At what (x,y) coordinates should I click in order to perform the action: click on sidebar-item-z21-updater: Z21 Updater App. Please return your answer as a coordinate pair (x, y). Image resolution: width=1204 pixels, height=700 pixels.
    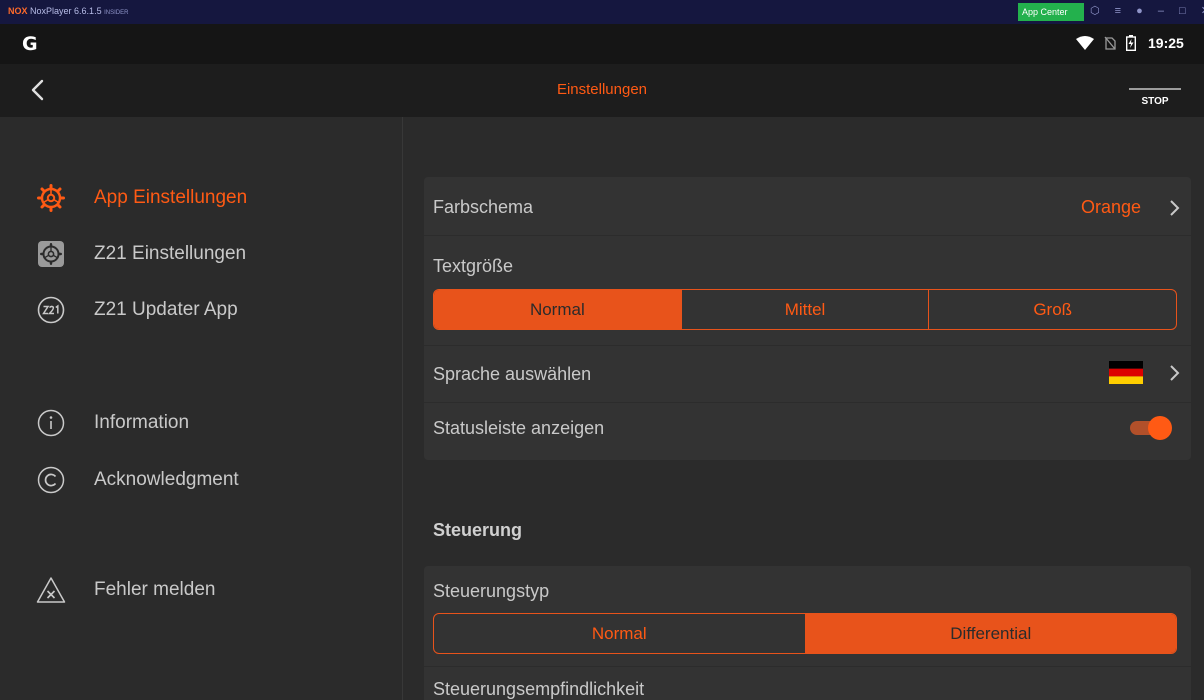
    Looking at the image, I should click on (137, 310).